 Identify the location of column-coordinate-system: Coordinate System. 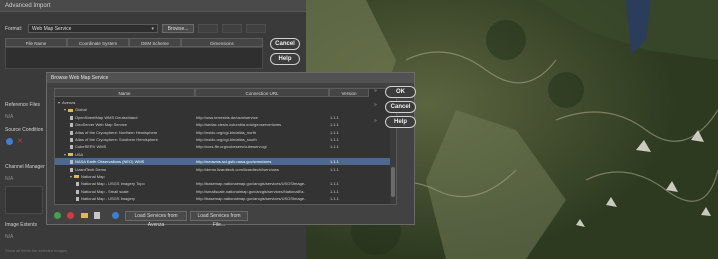
(98, 42).